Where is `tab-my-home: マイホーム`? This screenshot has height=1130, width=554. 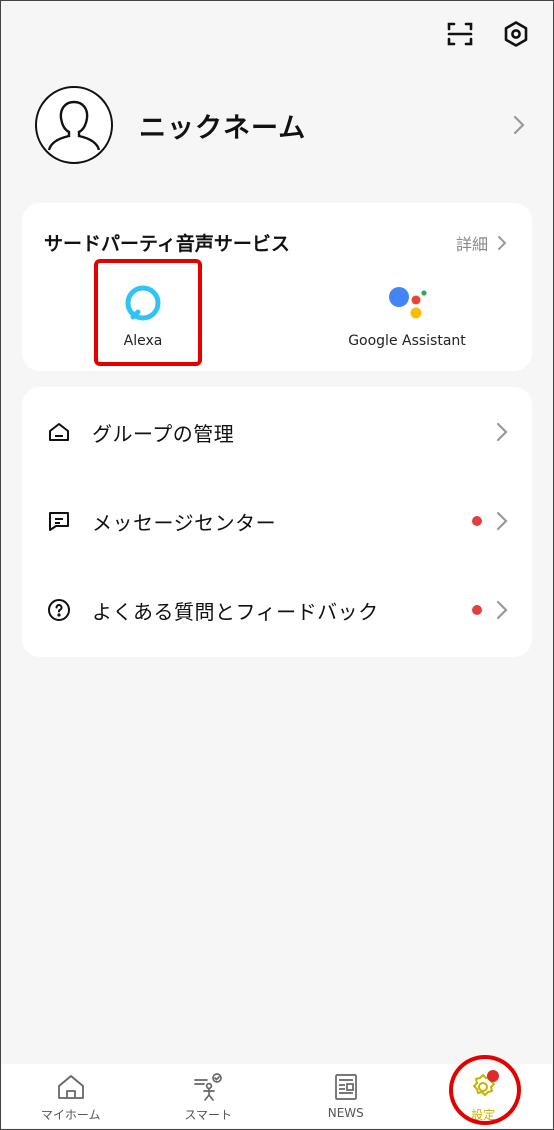
tab-my-home: マイホーム is located at coordinates (71, 1096).